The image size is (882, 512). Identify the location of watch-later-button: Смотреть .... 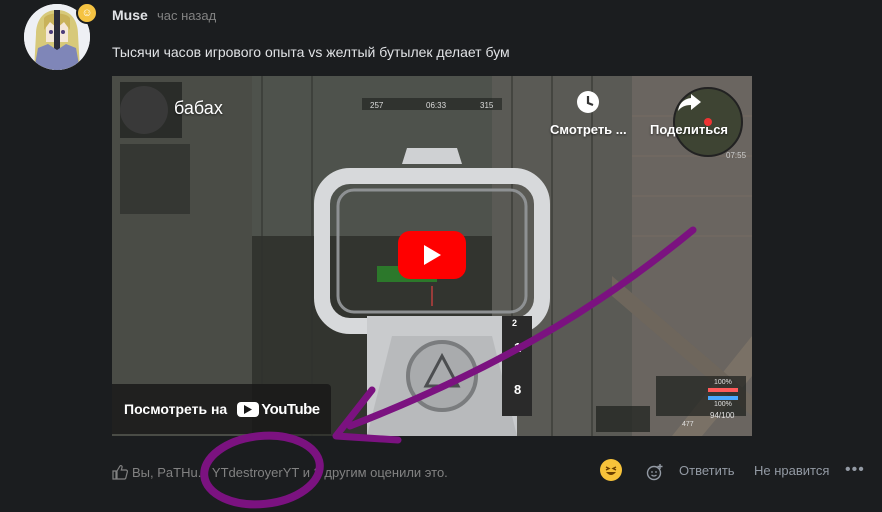
(588, 112).